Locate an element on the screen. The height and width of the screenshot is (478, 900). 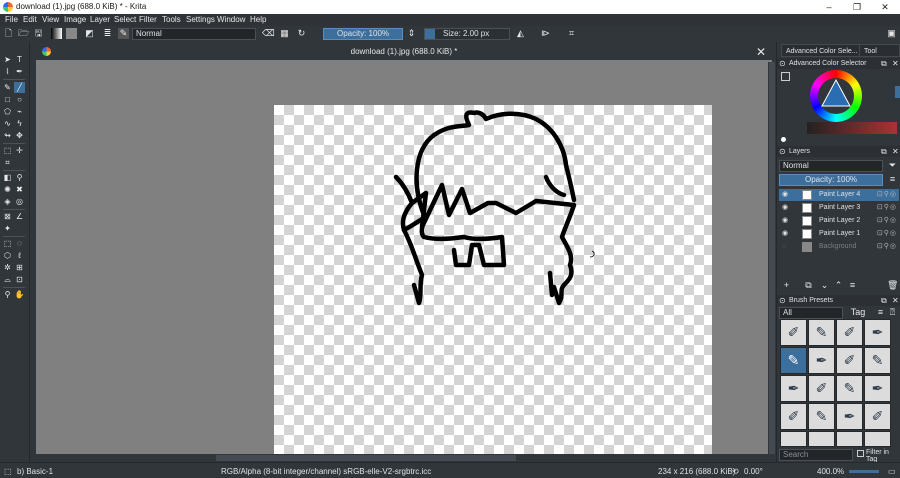
freehand-brush-tool-icon: ✎ is located at coordinates (7, 87).